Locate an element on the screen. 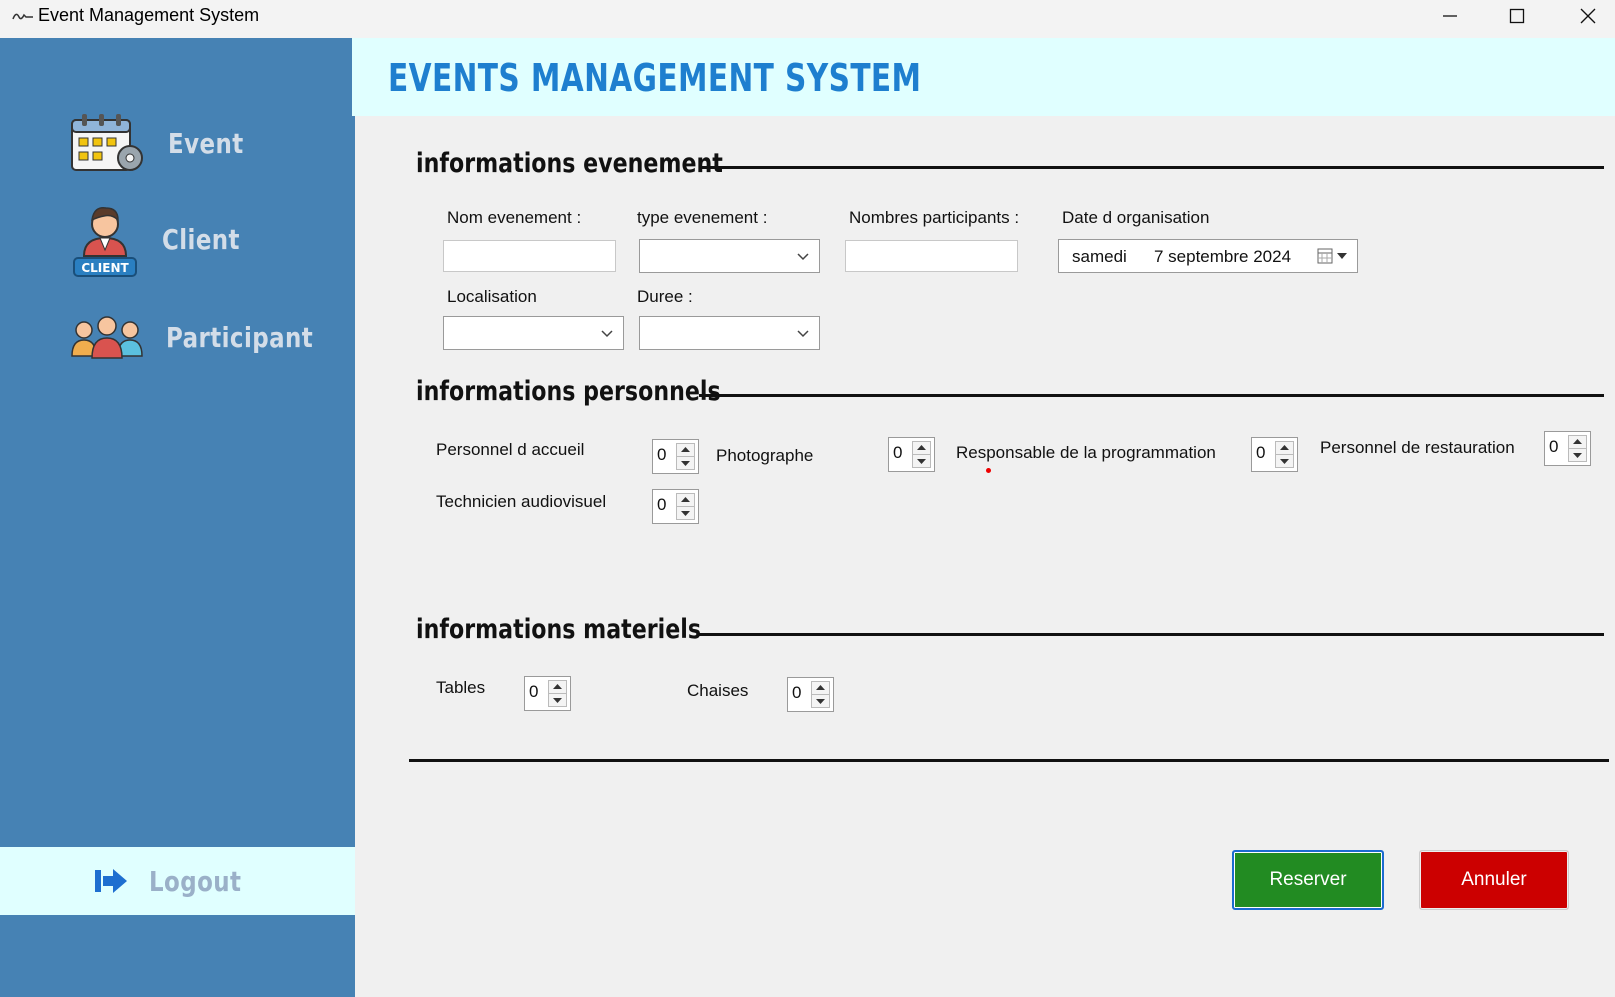 The height and width of the screenshot is (997, 1615). photographe-label: Photographe is located at coordinates (765, 455).